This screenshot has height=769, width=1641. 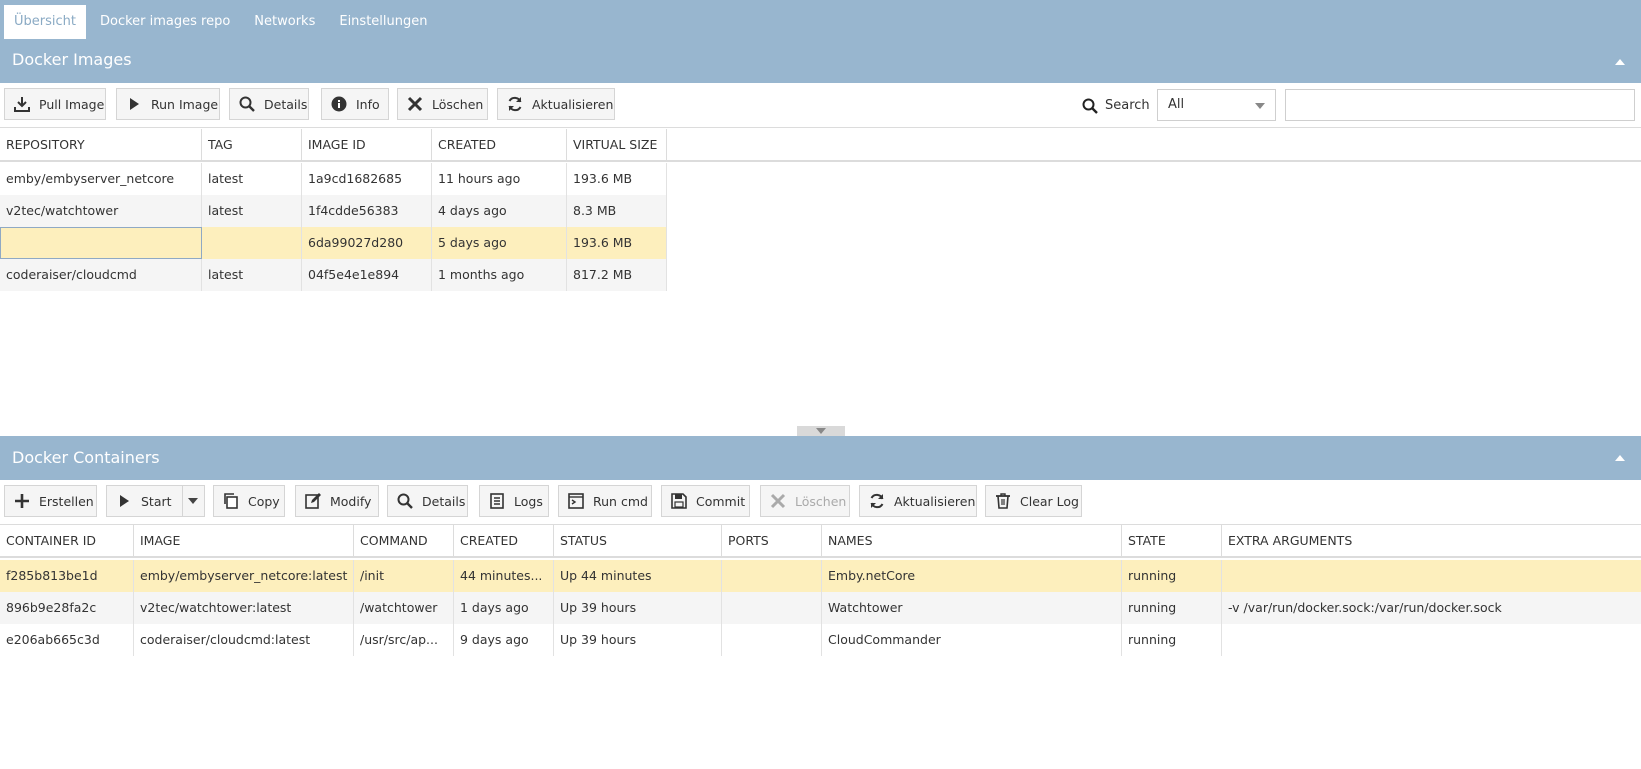 I want to click on pull-image-label: Pull Image, so click(x=72, y=104).